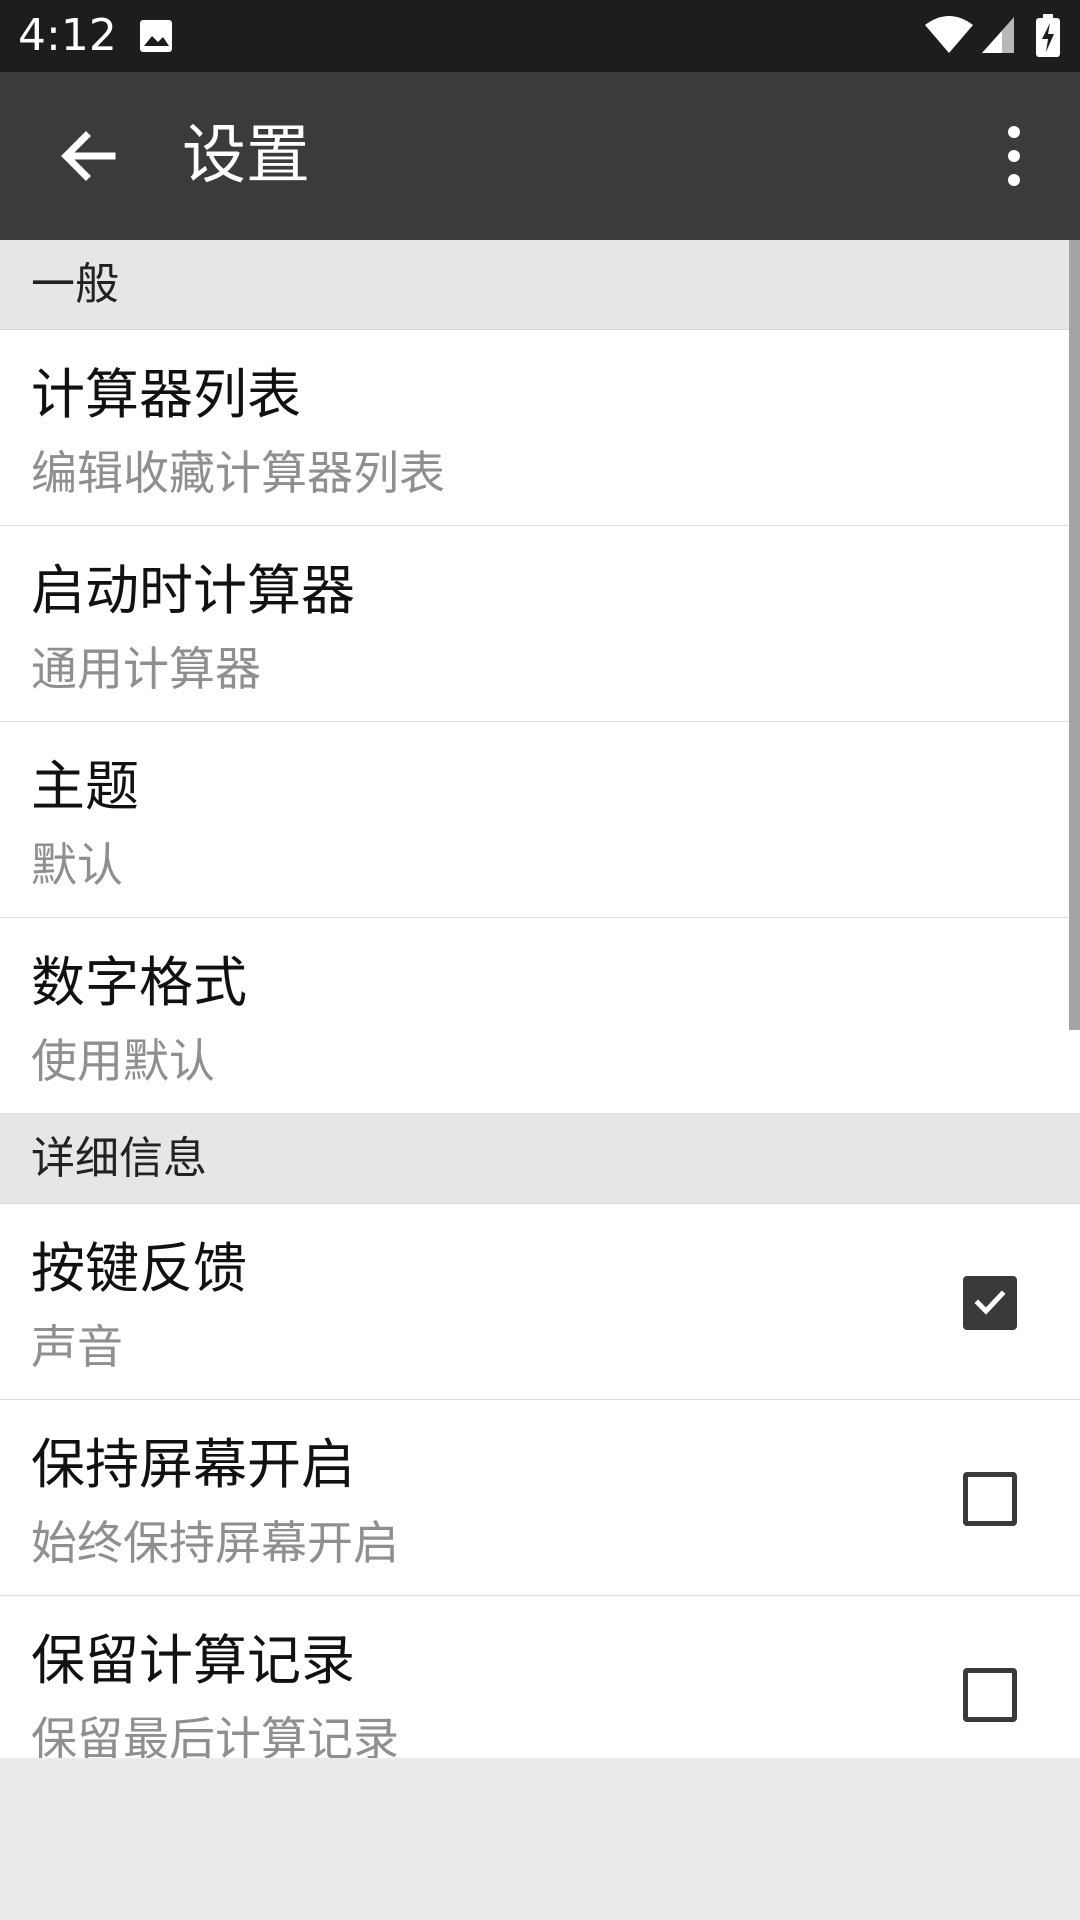 The height and width of the screenshot is (1920, 1080). What do you see at coordinates (119, 1158) in the screenshot?
I see `section-header-label: 详细信息` at bounding box center [119, 1158].